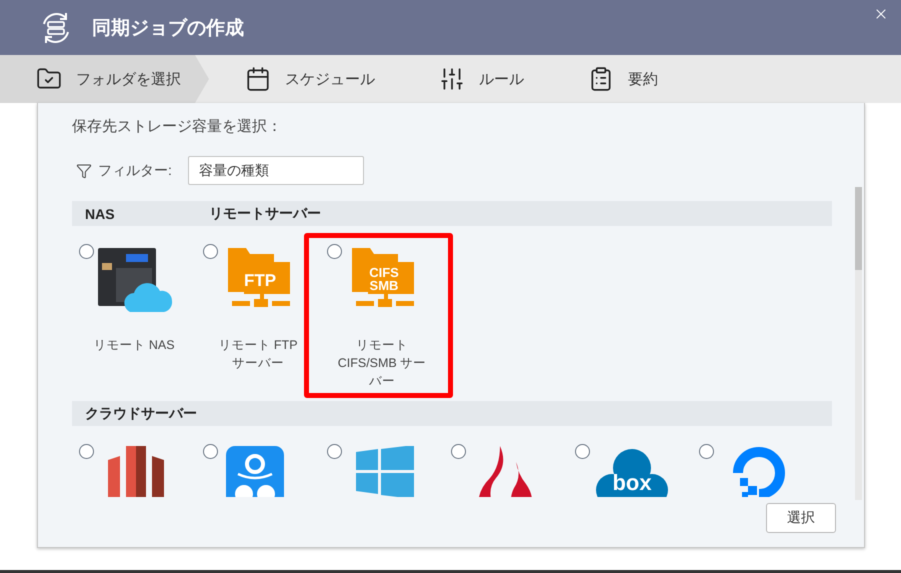  I want to click on filter-label: フィルター:, so click(135, 171).